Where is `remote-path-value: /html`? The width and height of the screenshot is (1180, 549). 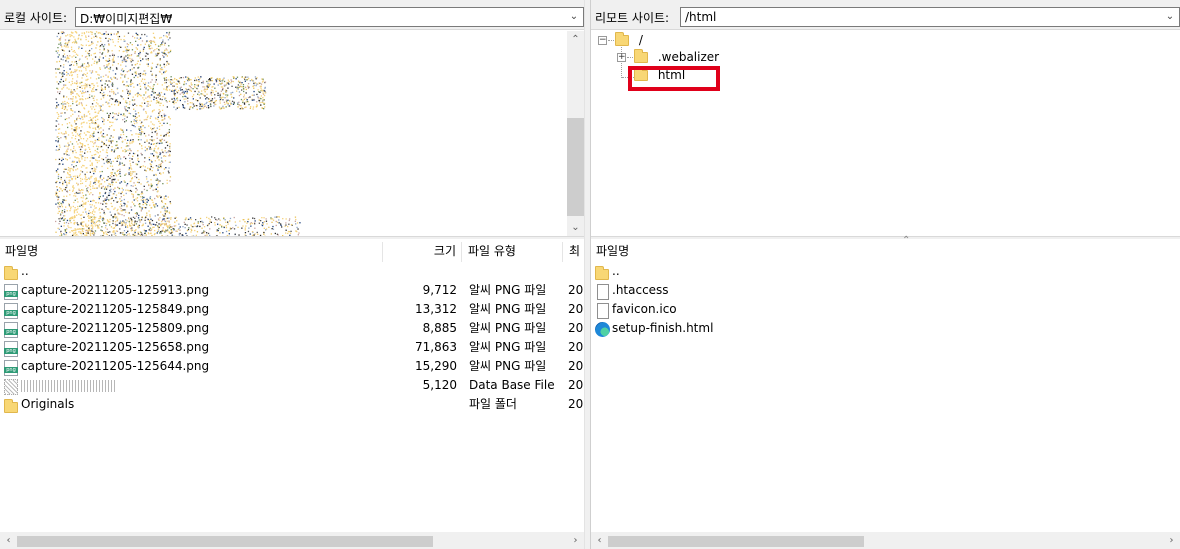
remote-path-value: /html is located at coordinates (701, 17).